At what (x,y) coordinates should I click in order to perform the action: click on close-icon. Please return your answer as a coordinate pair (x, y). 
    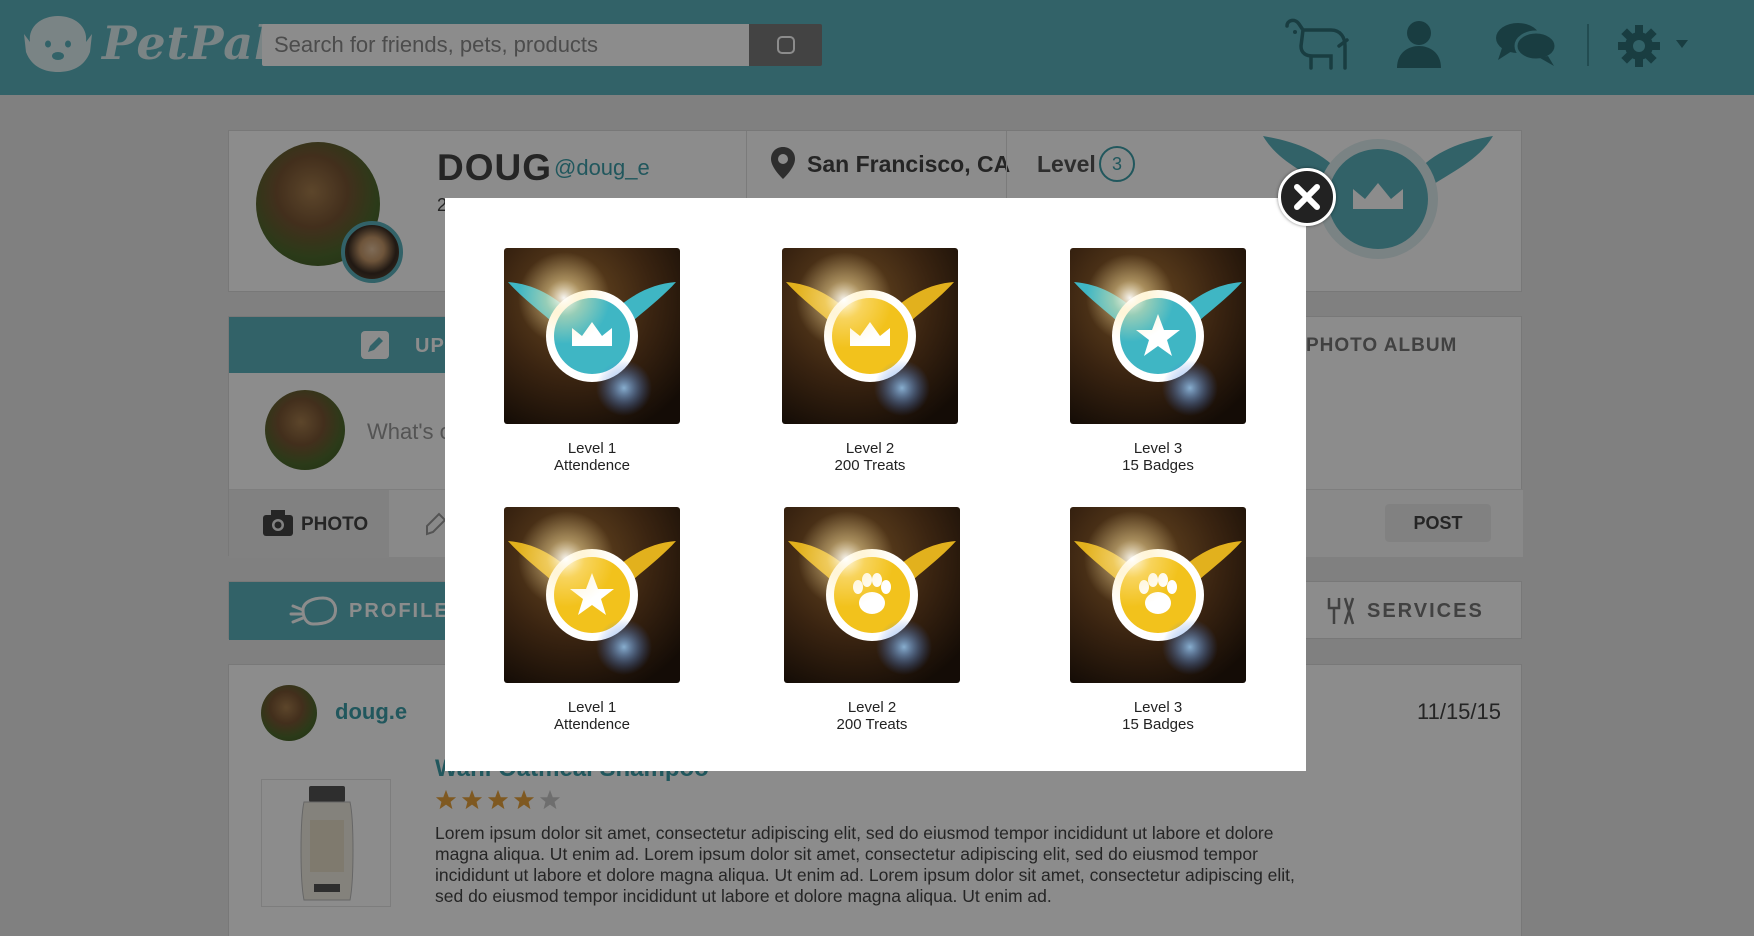
    Looking at the image, I should click on (1307, 197).